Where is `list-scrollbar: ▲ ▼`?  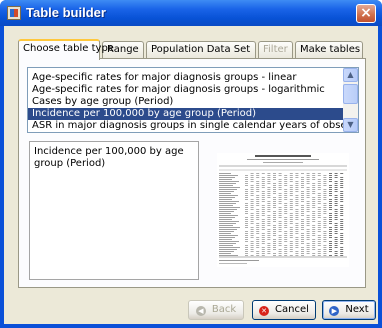
list-scrollbar: ▲ ▼ is located at coordinates (350, 100).